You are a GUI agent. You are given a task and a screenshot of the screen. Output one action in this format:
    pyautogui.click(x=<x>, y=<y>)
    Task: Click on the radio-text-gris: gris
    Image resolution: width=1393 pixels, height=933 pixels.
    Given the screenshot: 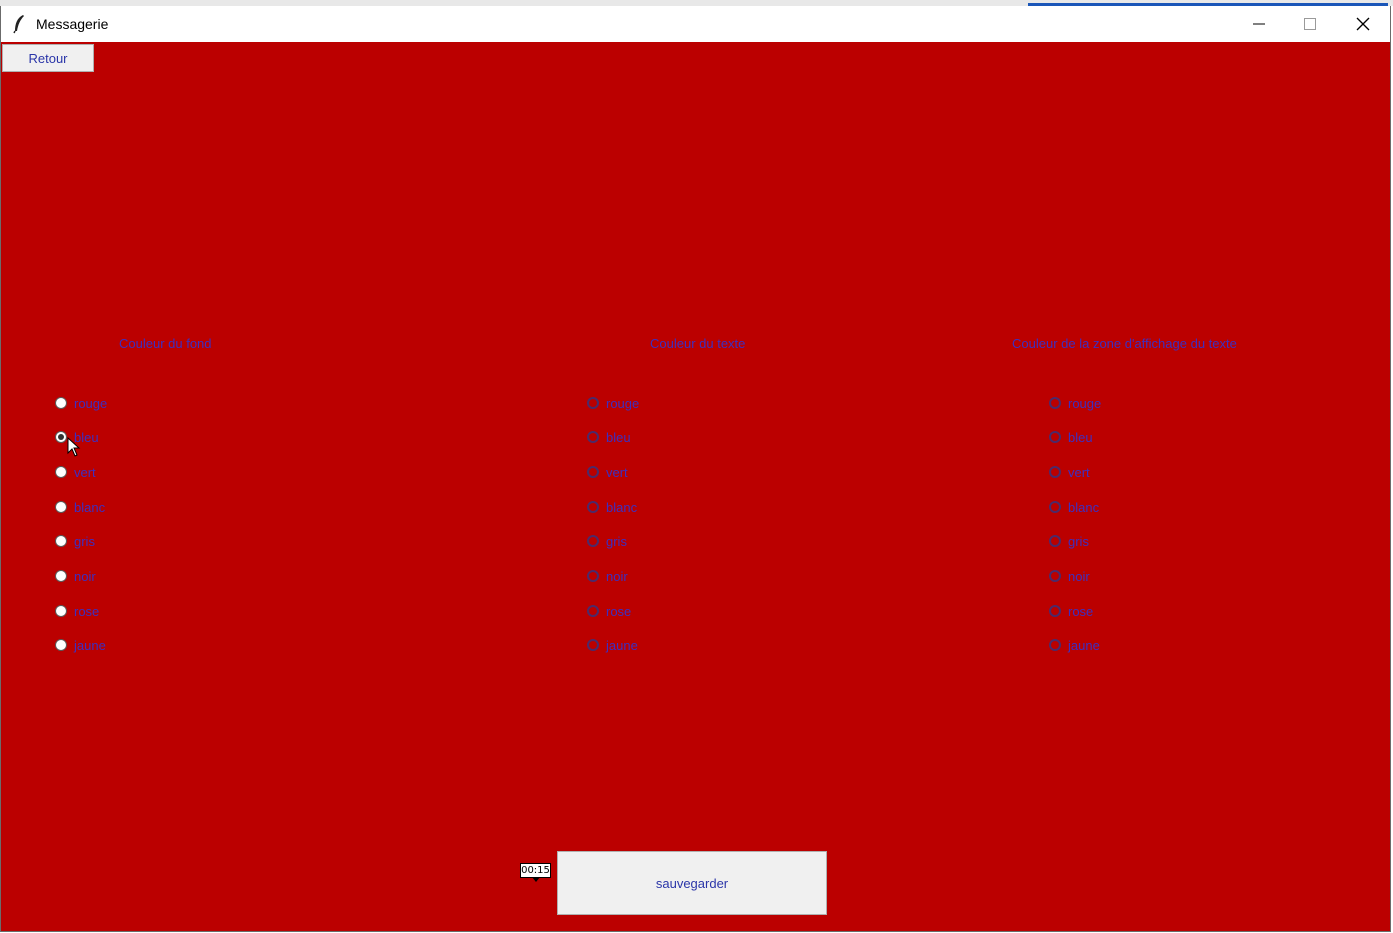 What is the action you would take?
    pyautogui.click(x=607, y=541)
    